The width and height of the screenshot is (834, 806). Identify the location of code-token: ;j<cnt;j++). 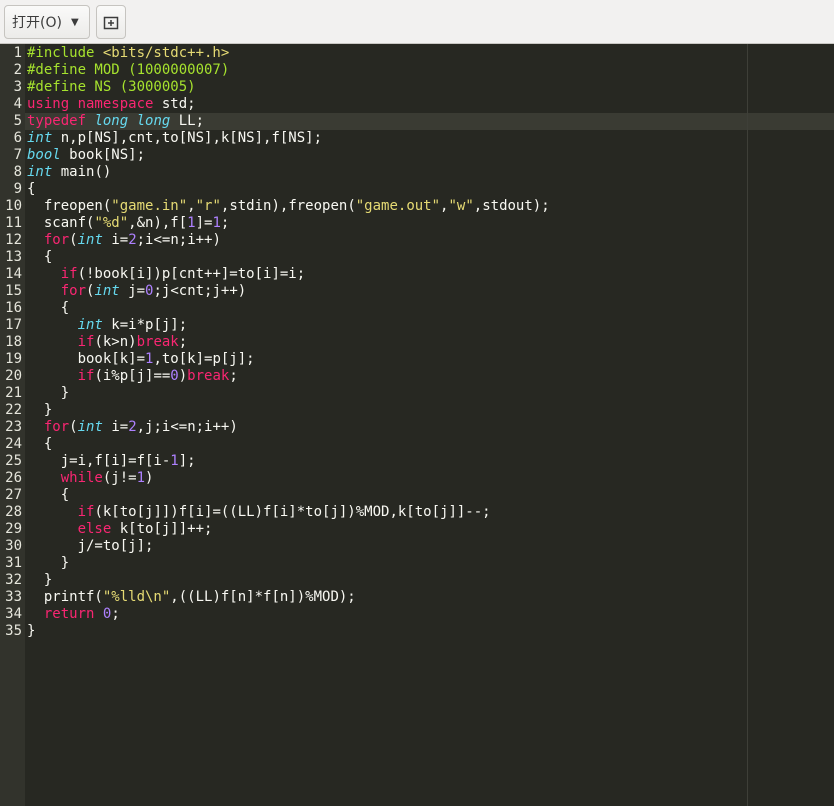
(200, 291).